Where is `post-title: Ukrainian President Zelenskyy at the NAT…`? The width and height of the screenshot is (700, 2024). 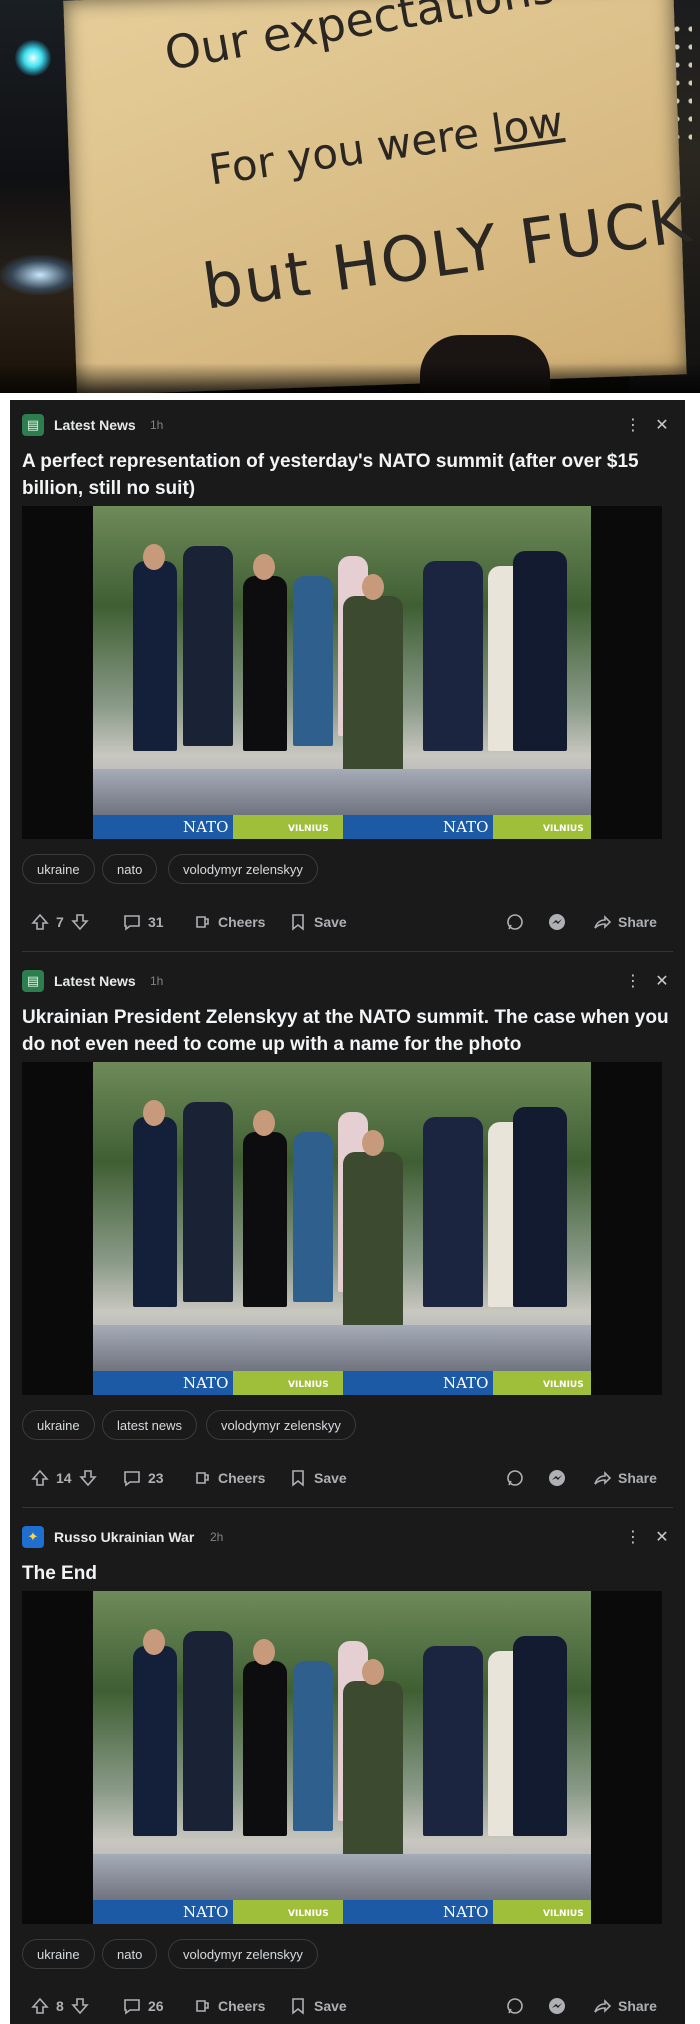
post-title: Ukrainian President Zelenskyy at the NAT… is located at coordinates (347, 1031).